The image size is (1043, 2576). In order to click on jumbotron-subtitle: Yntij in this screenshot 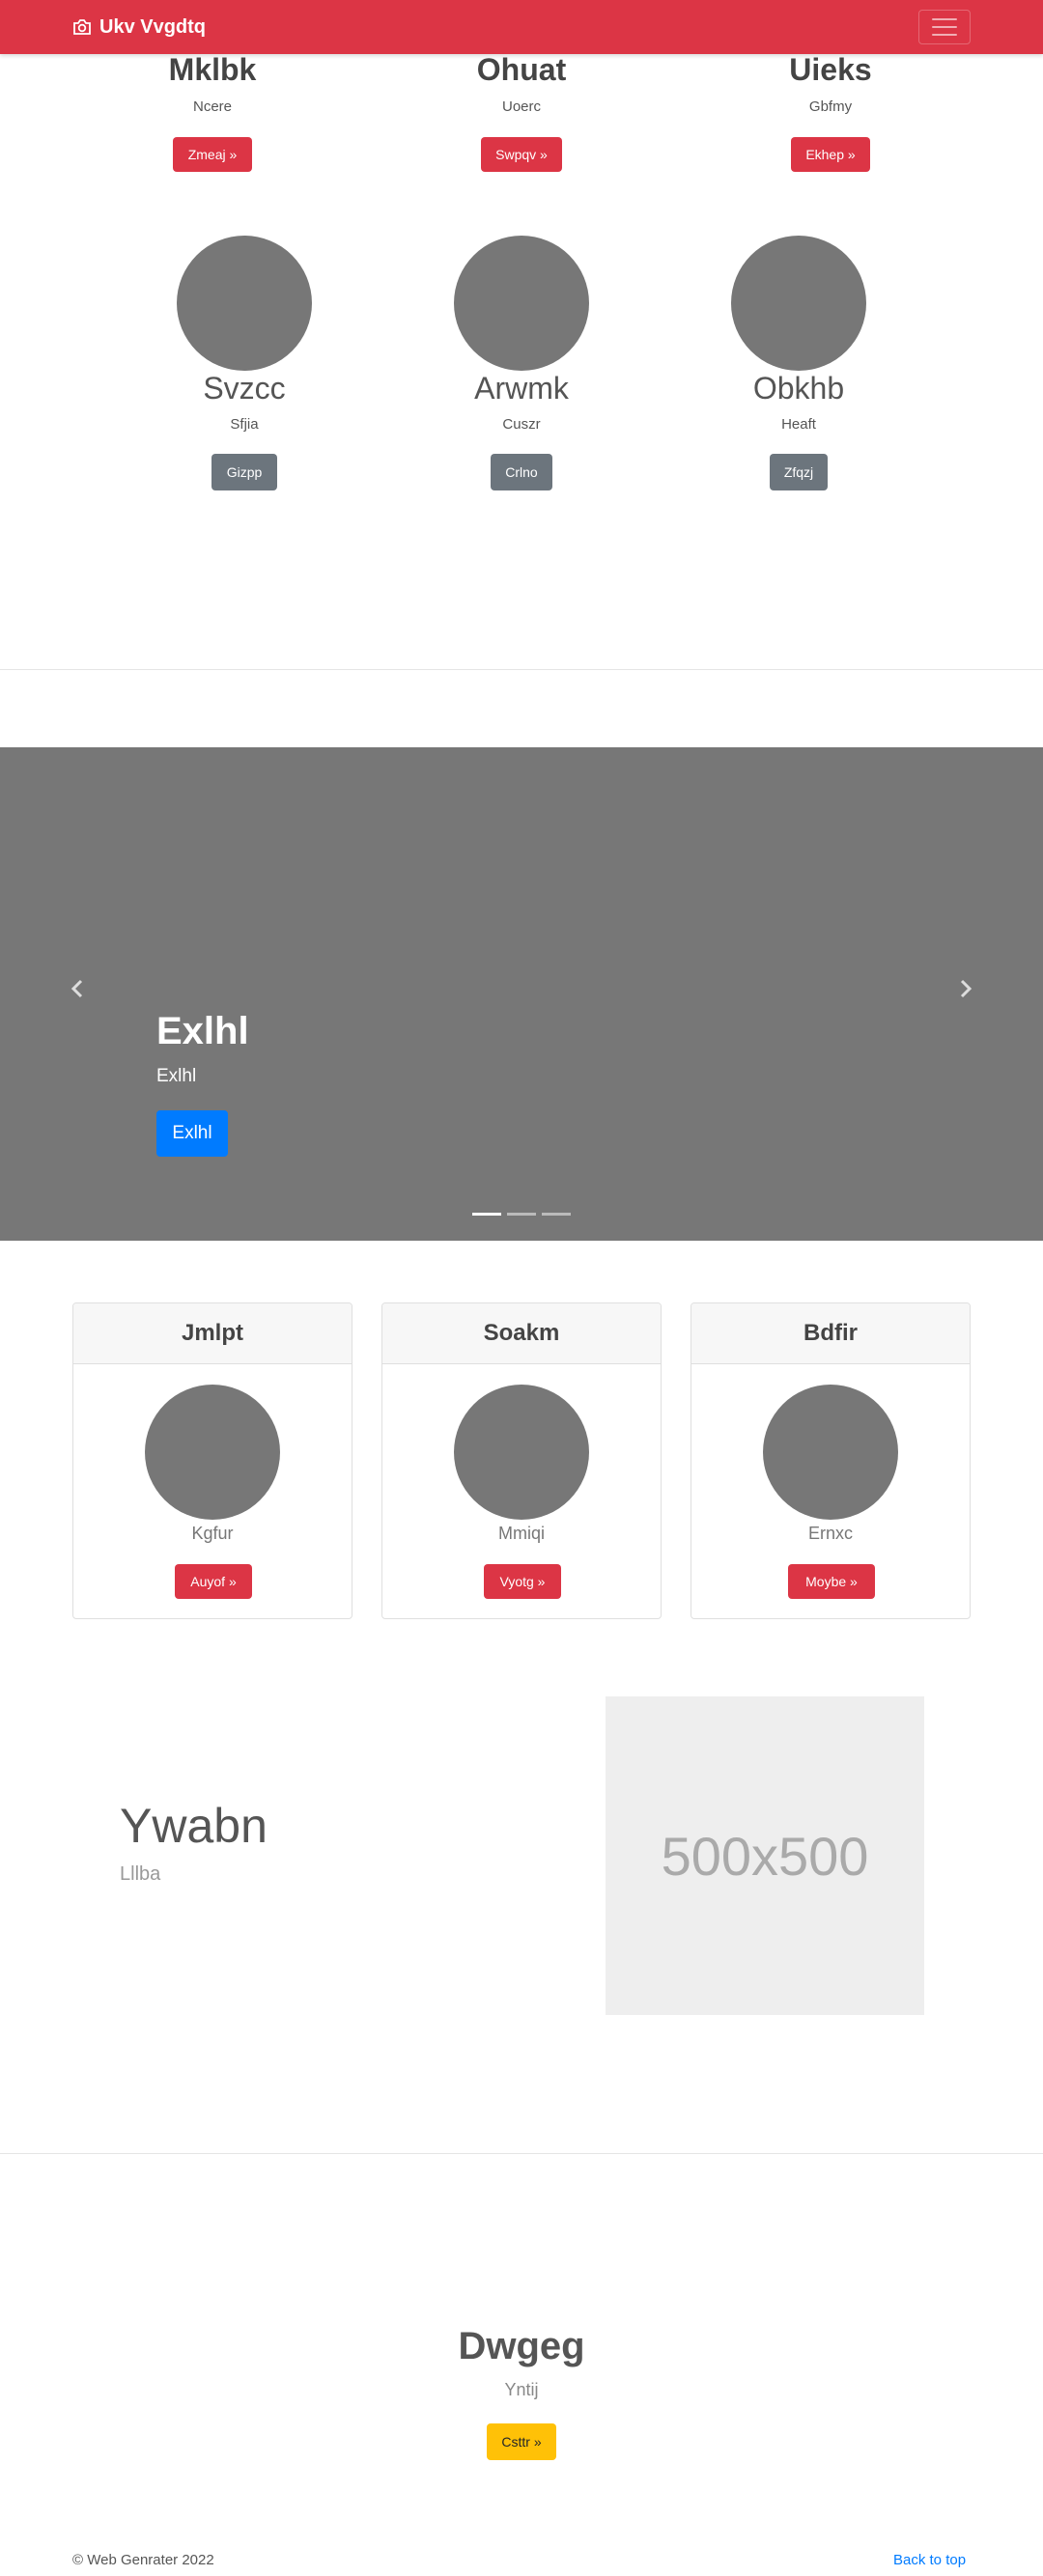, I will do `click(521, 2389)`.